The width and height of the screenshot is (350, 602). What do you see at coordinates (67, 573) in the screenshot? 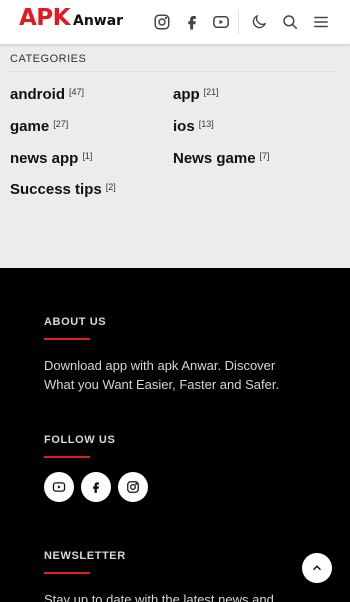
I see `newsletter-underline` at bounding box center [67, 573].